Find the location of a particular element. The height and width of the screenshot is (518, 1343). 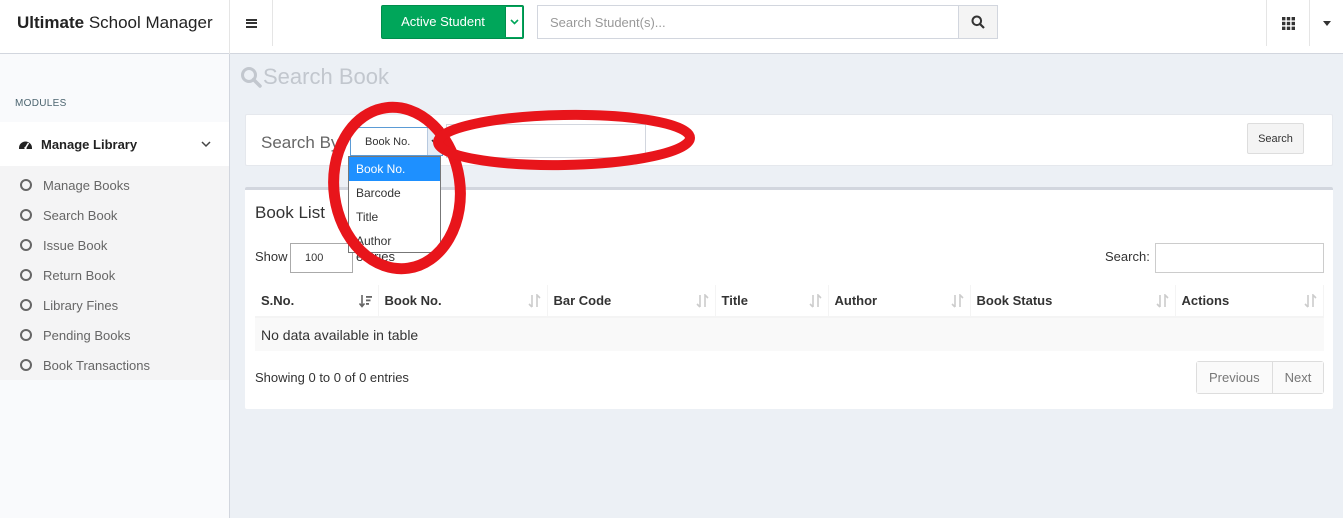

search-button: Search is located at coordinates (1275, 138).